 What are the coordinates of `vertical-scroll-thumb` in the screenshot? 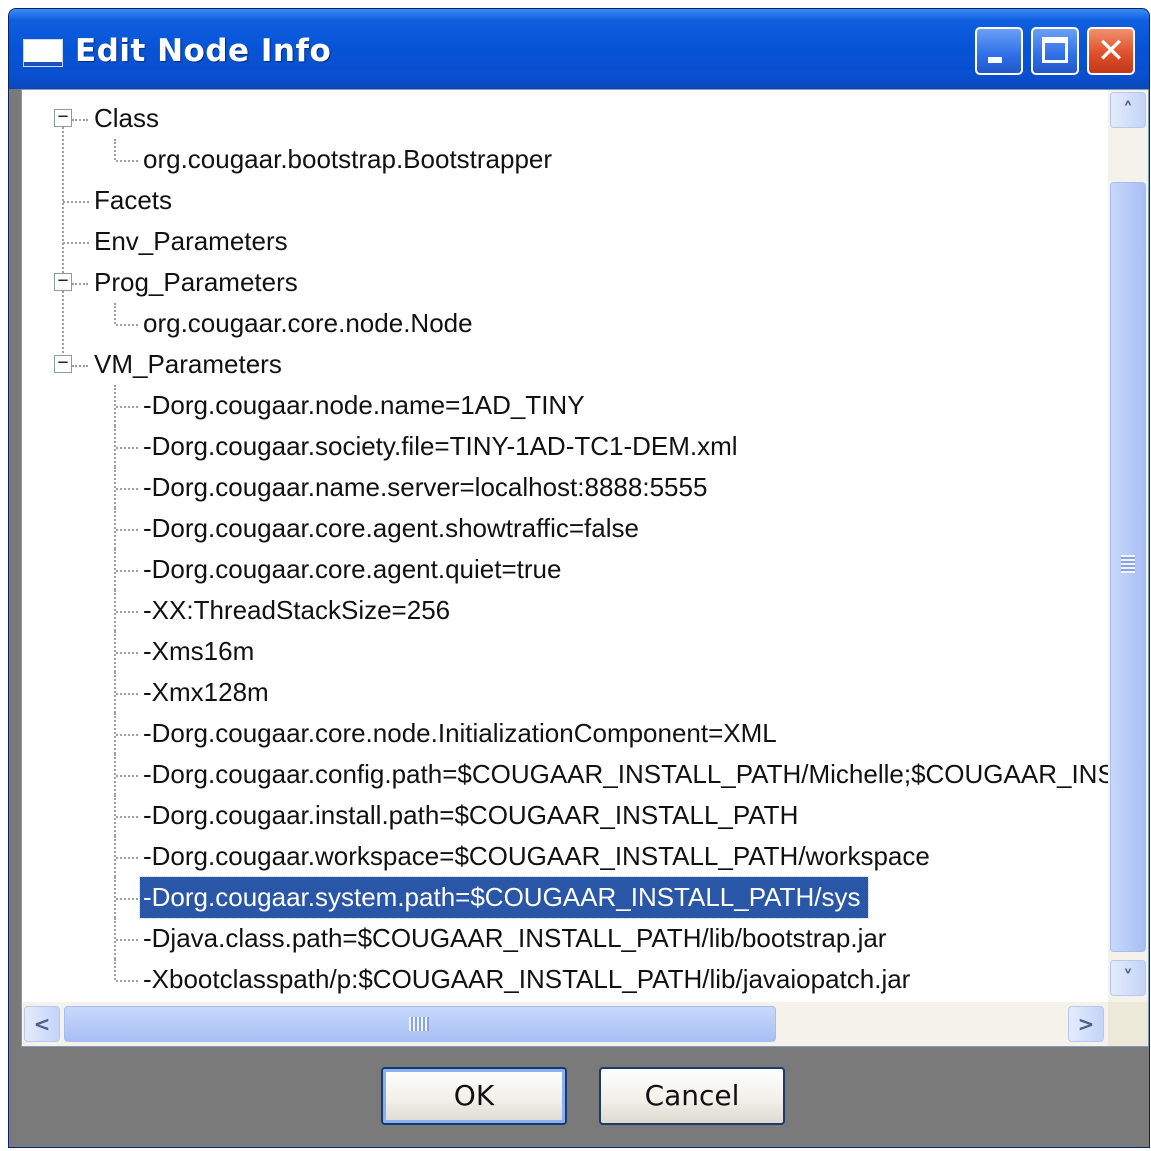 It's located at (1128, 567).